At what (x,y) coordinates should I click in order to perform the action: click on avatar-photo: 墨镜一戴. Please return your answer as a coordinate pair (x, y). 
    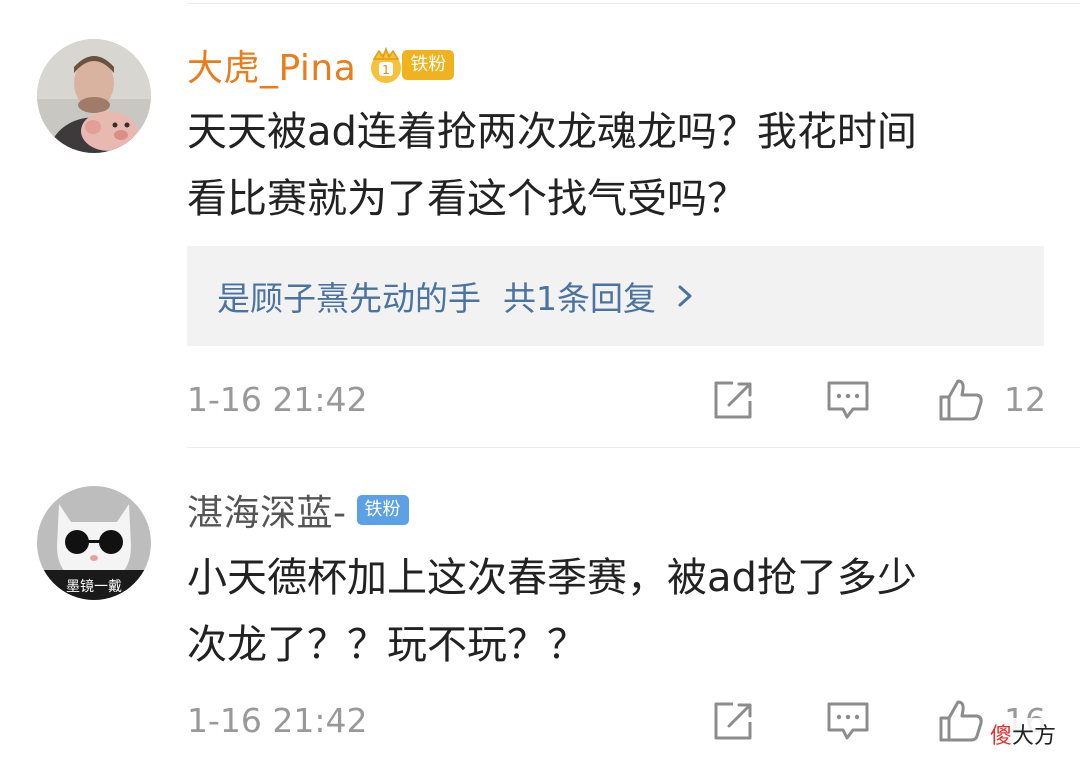
    Looking at the image, I should click on (94, 543).